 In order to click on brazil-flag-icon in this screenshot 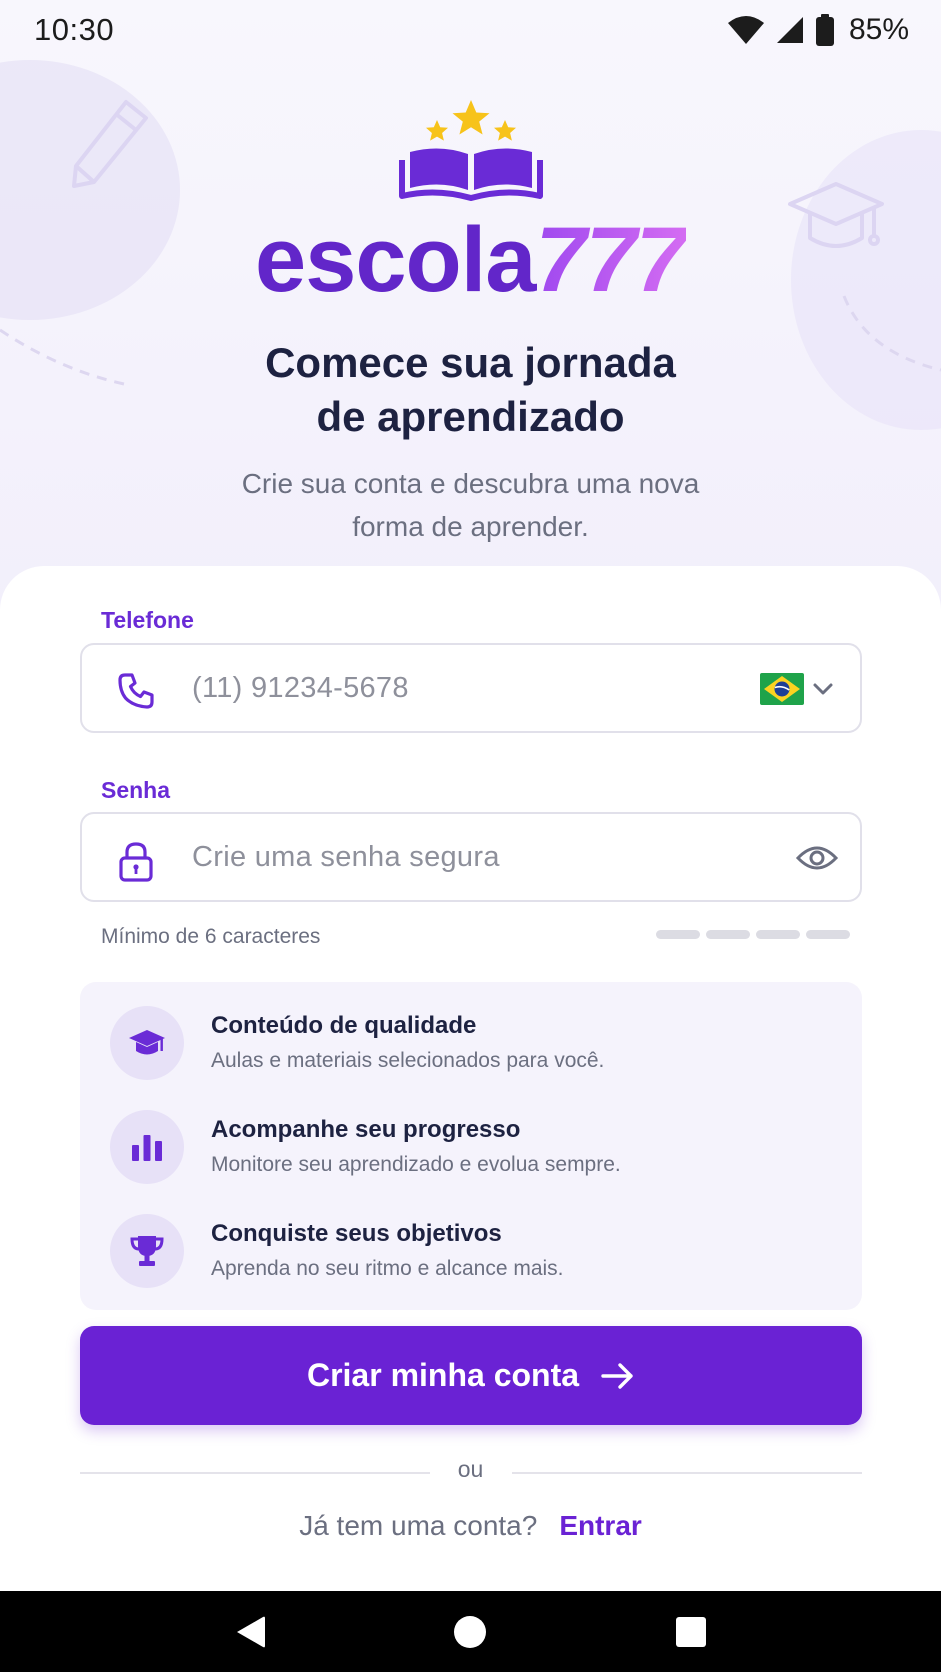, I will do `click(782, 689)`.